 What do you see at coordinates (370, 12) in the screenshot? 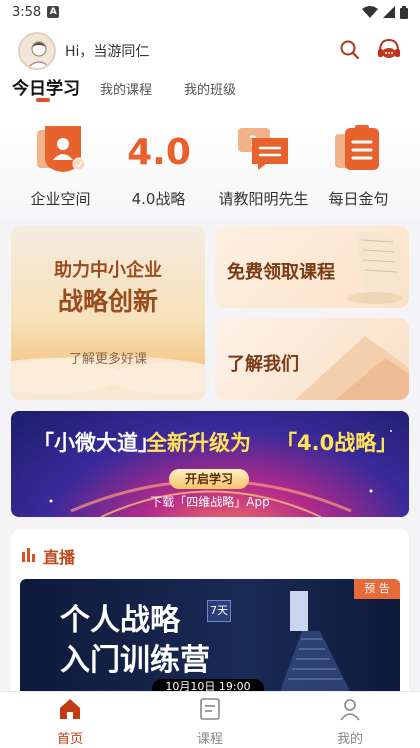
I see `wifi-icon` at bounding box center [370, 12].